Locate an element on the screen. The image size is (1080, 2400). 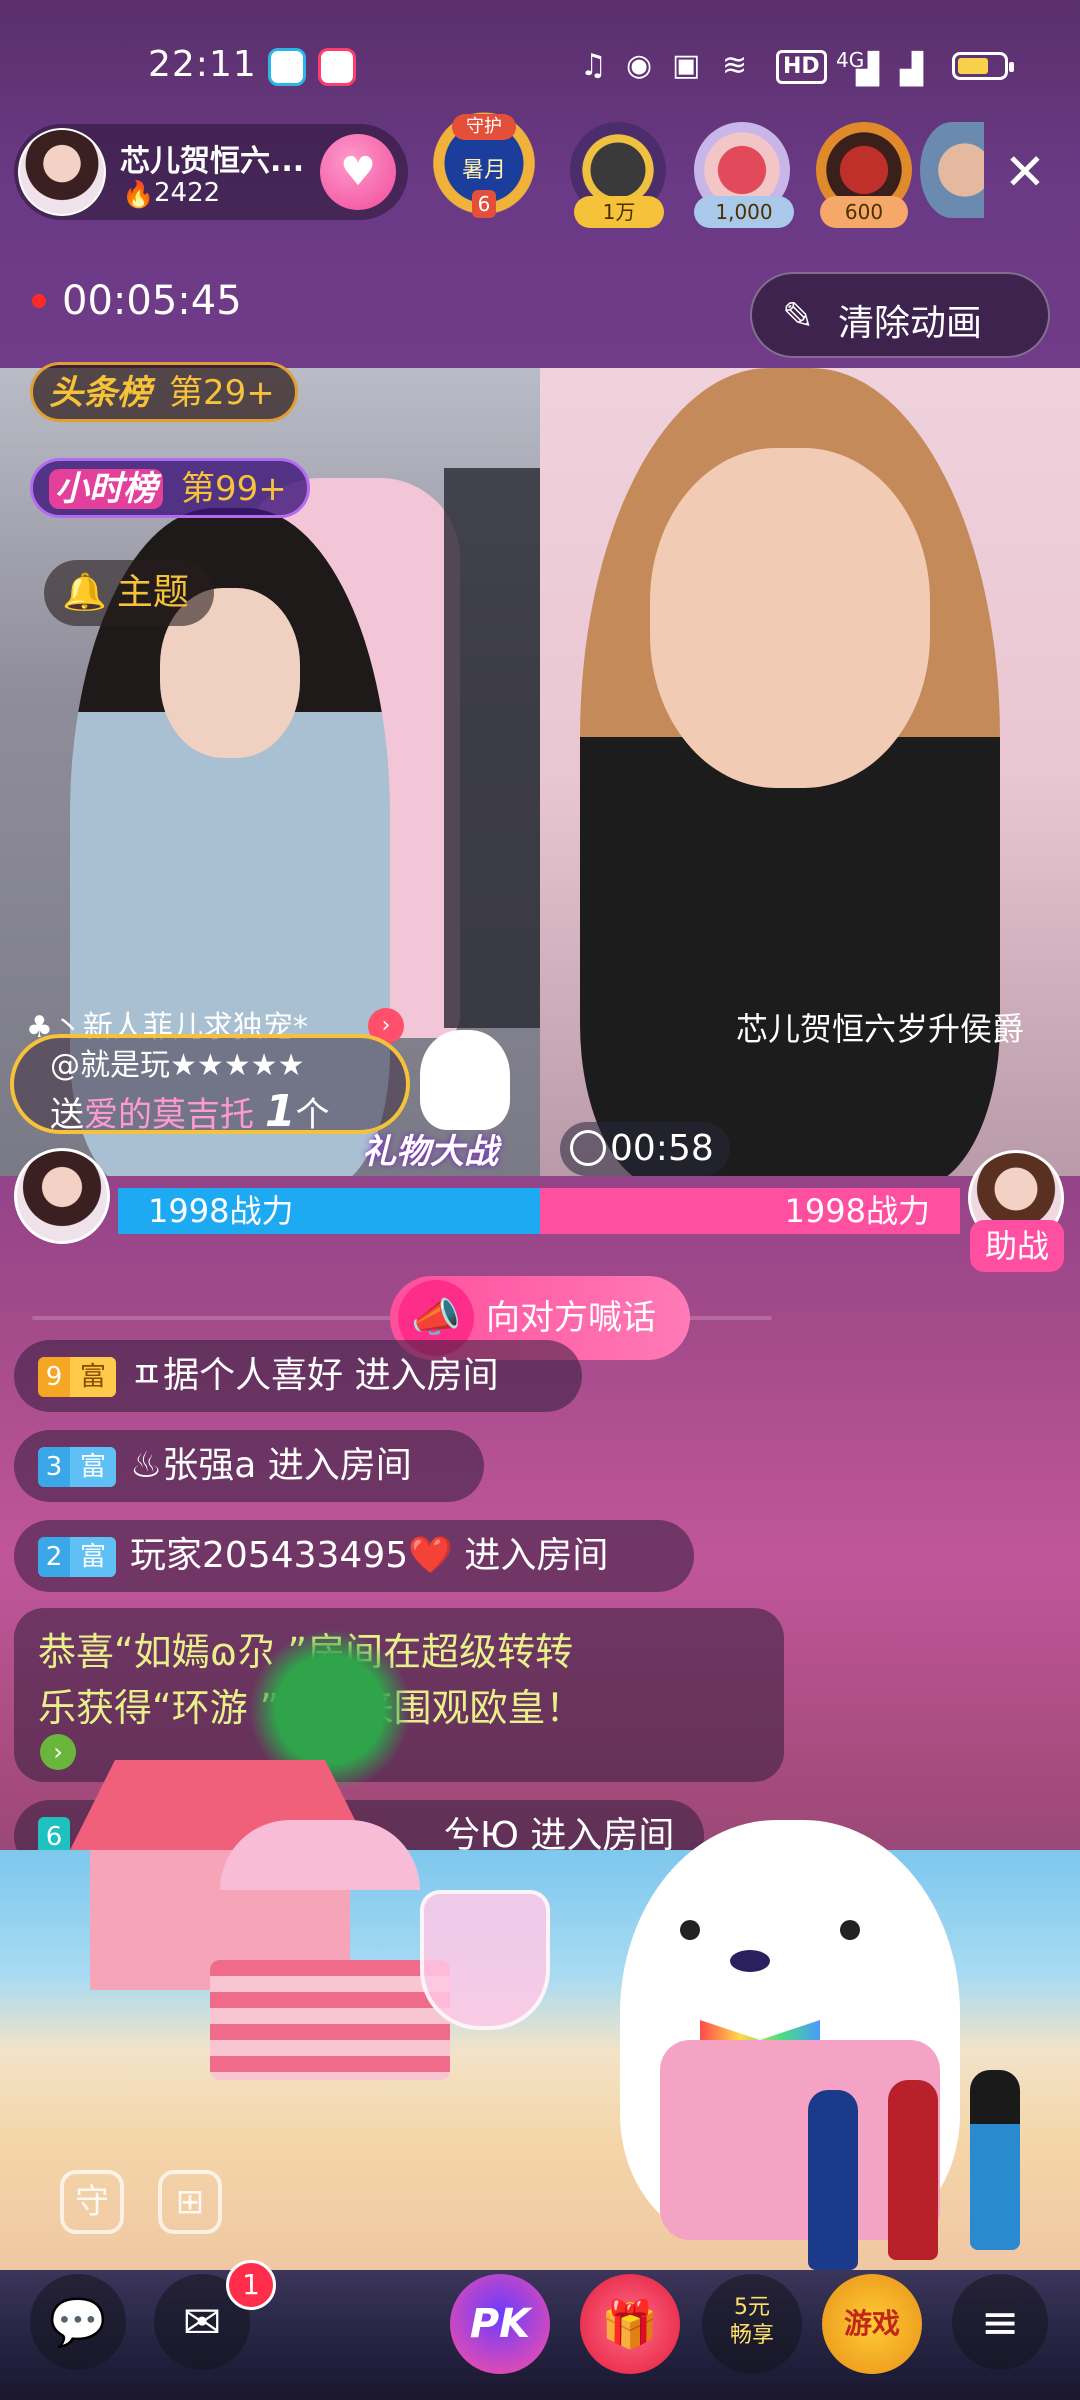
opponent-name: 芯儿贺恒六岁升侯爵 is located at coordinates (880, 1027).